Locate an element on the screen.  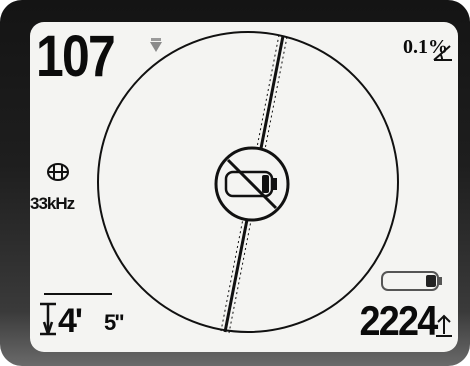
slope-angle-icon is located at coordinates (442, 53).